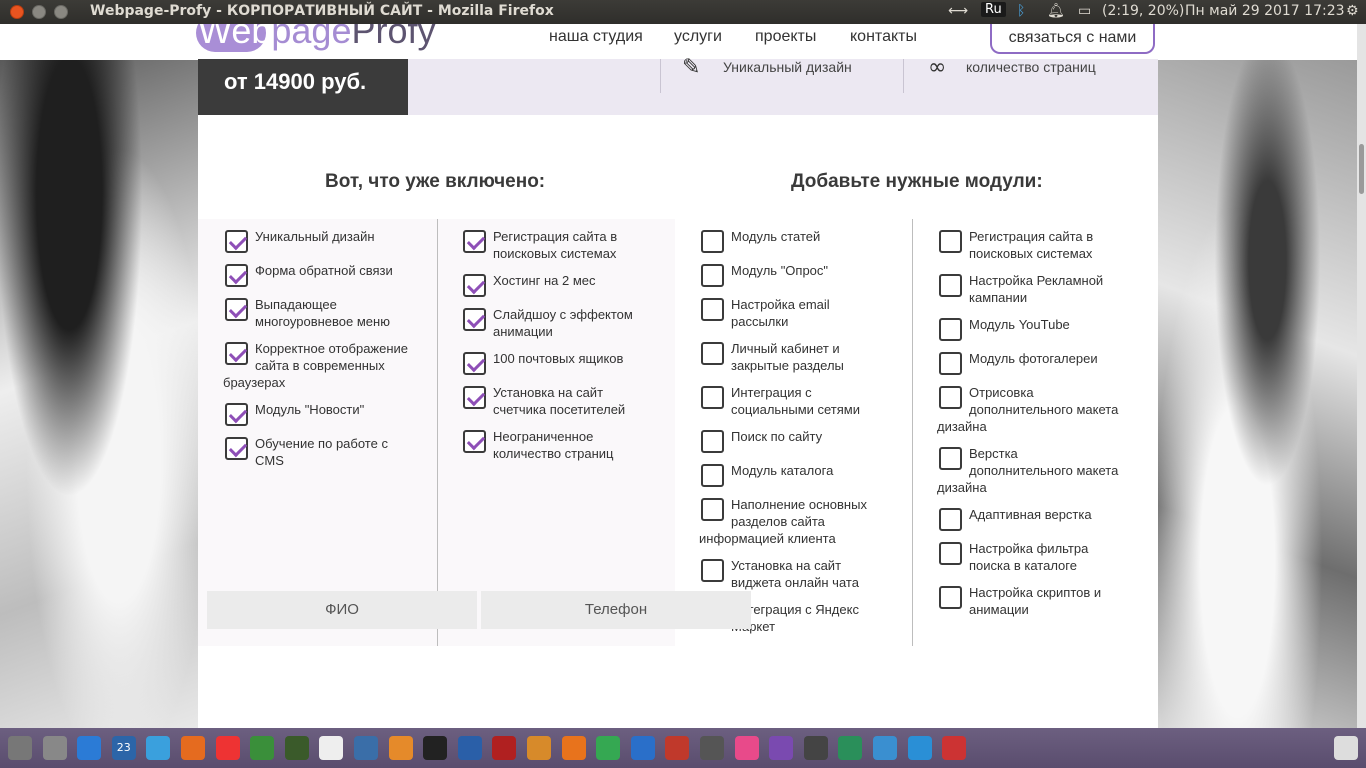 This screenshot has height=768, width=1366. I want to click on finder-icon, so click(89, 748).